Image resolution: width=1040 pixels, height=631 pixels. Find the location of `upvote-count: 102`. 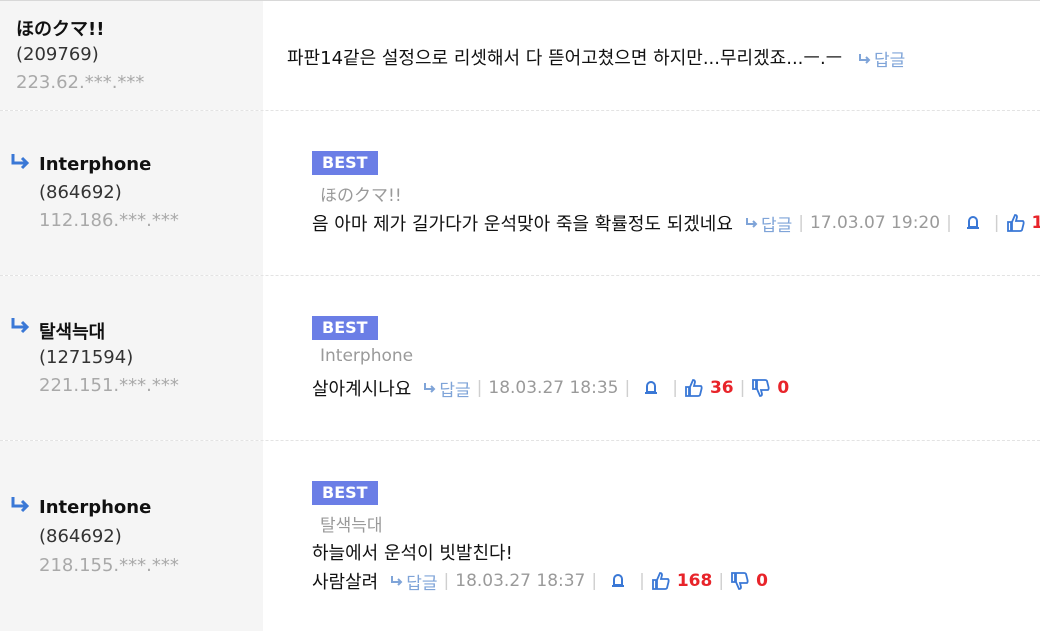

upvote-count: 102 is located at coordinates (1035, 223).